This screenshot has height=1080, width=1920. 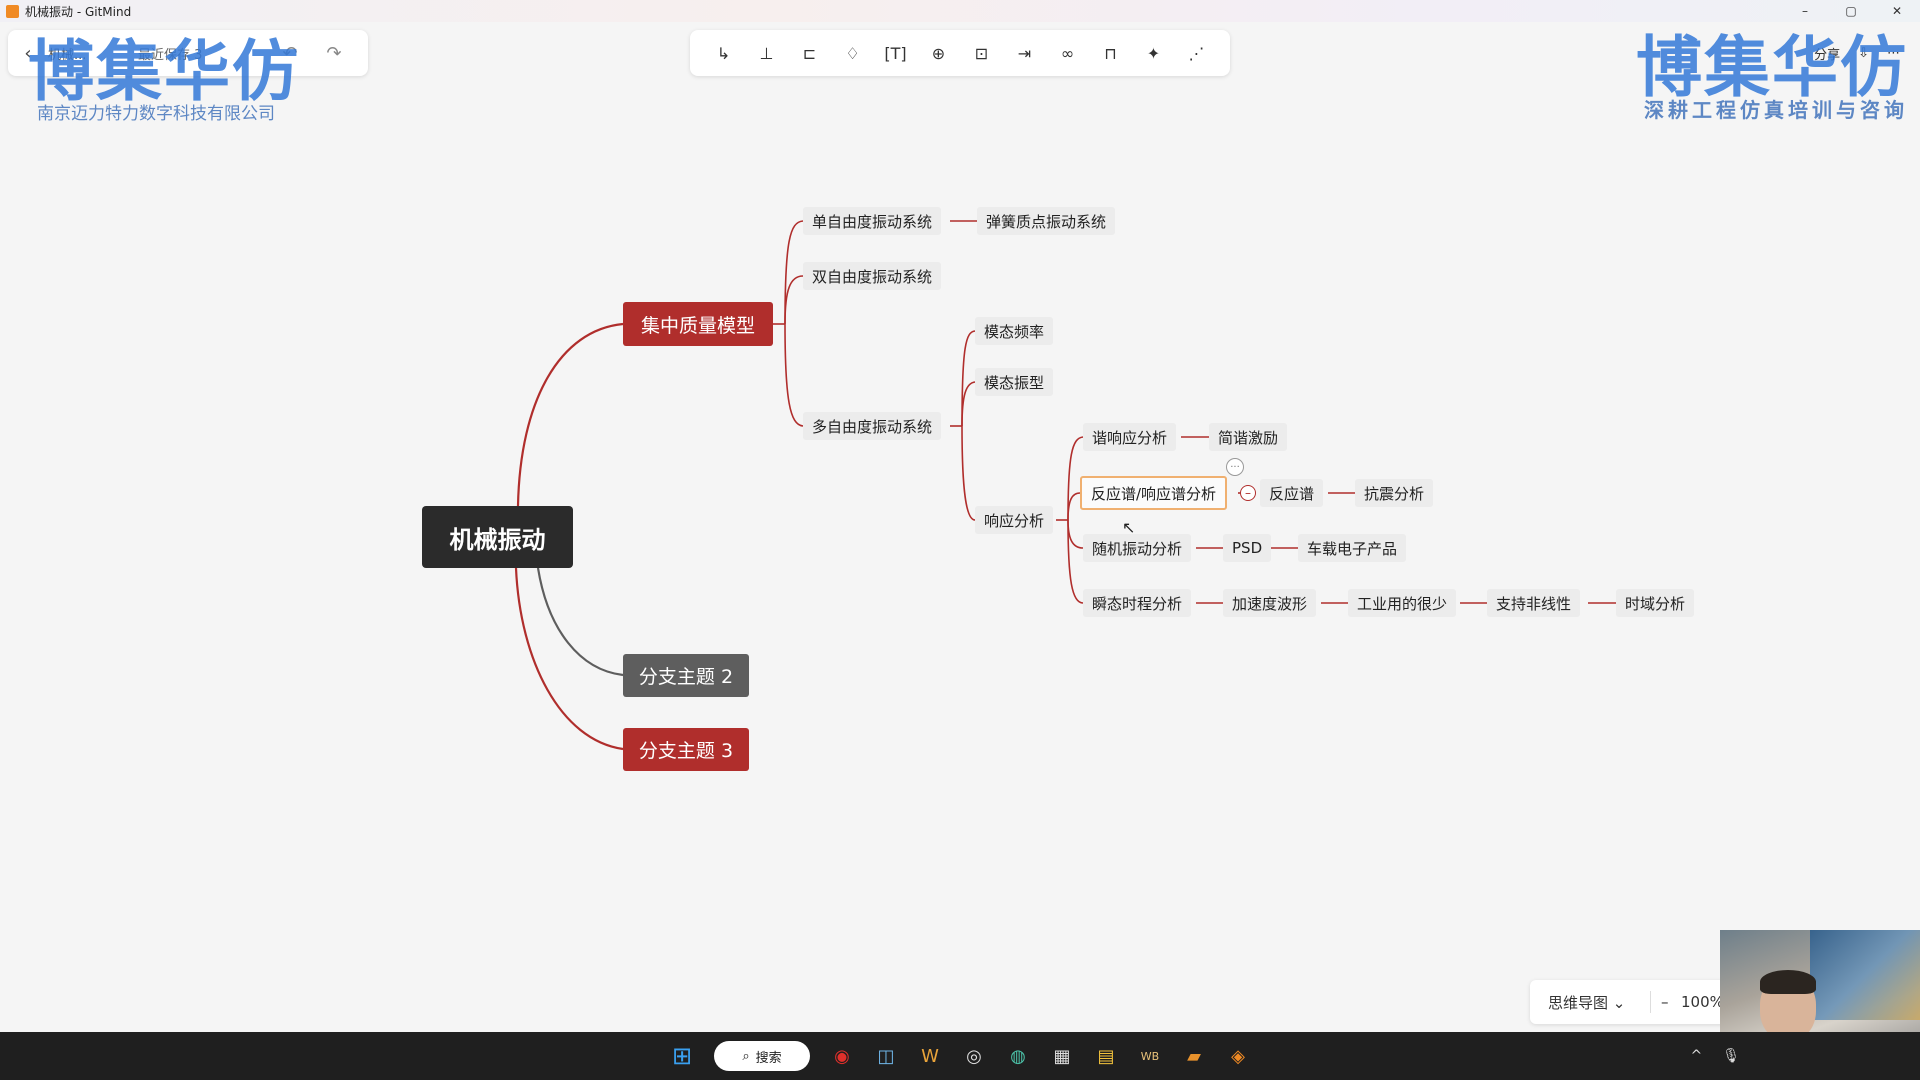 I want to click on collapse-icon: –, so click(x=1248, y=493).